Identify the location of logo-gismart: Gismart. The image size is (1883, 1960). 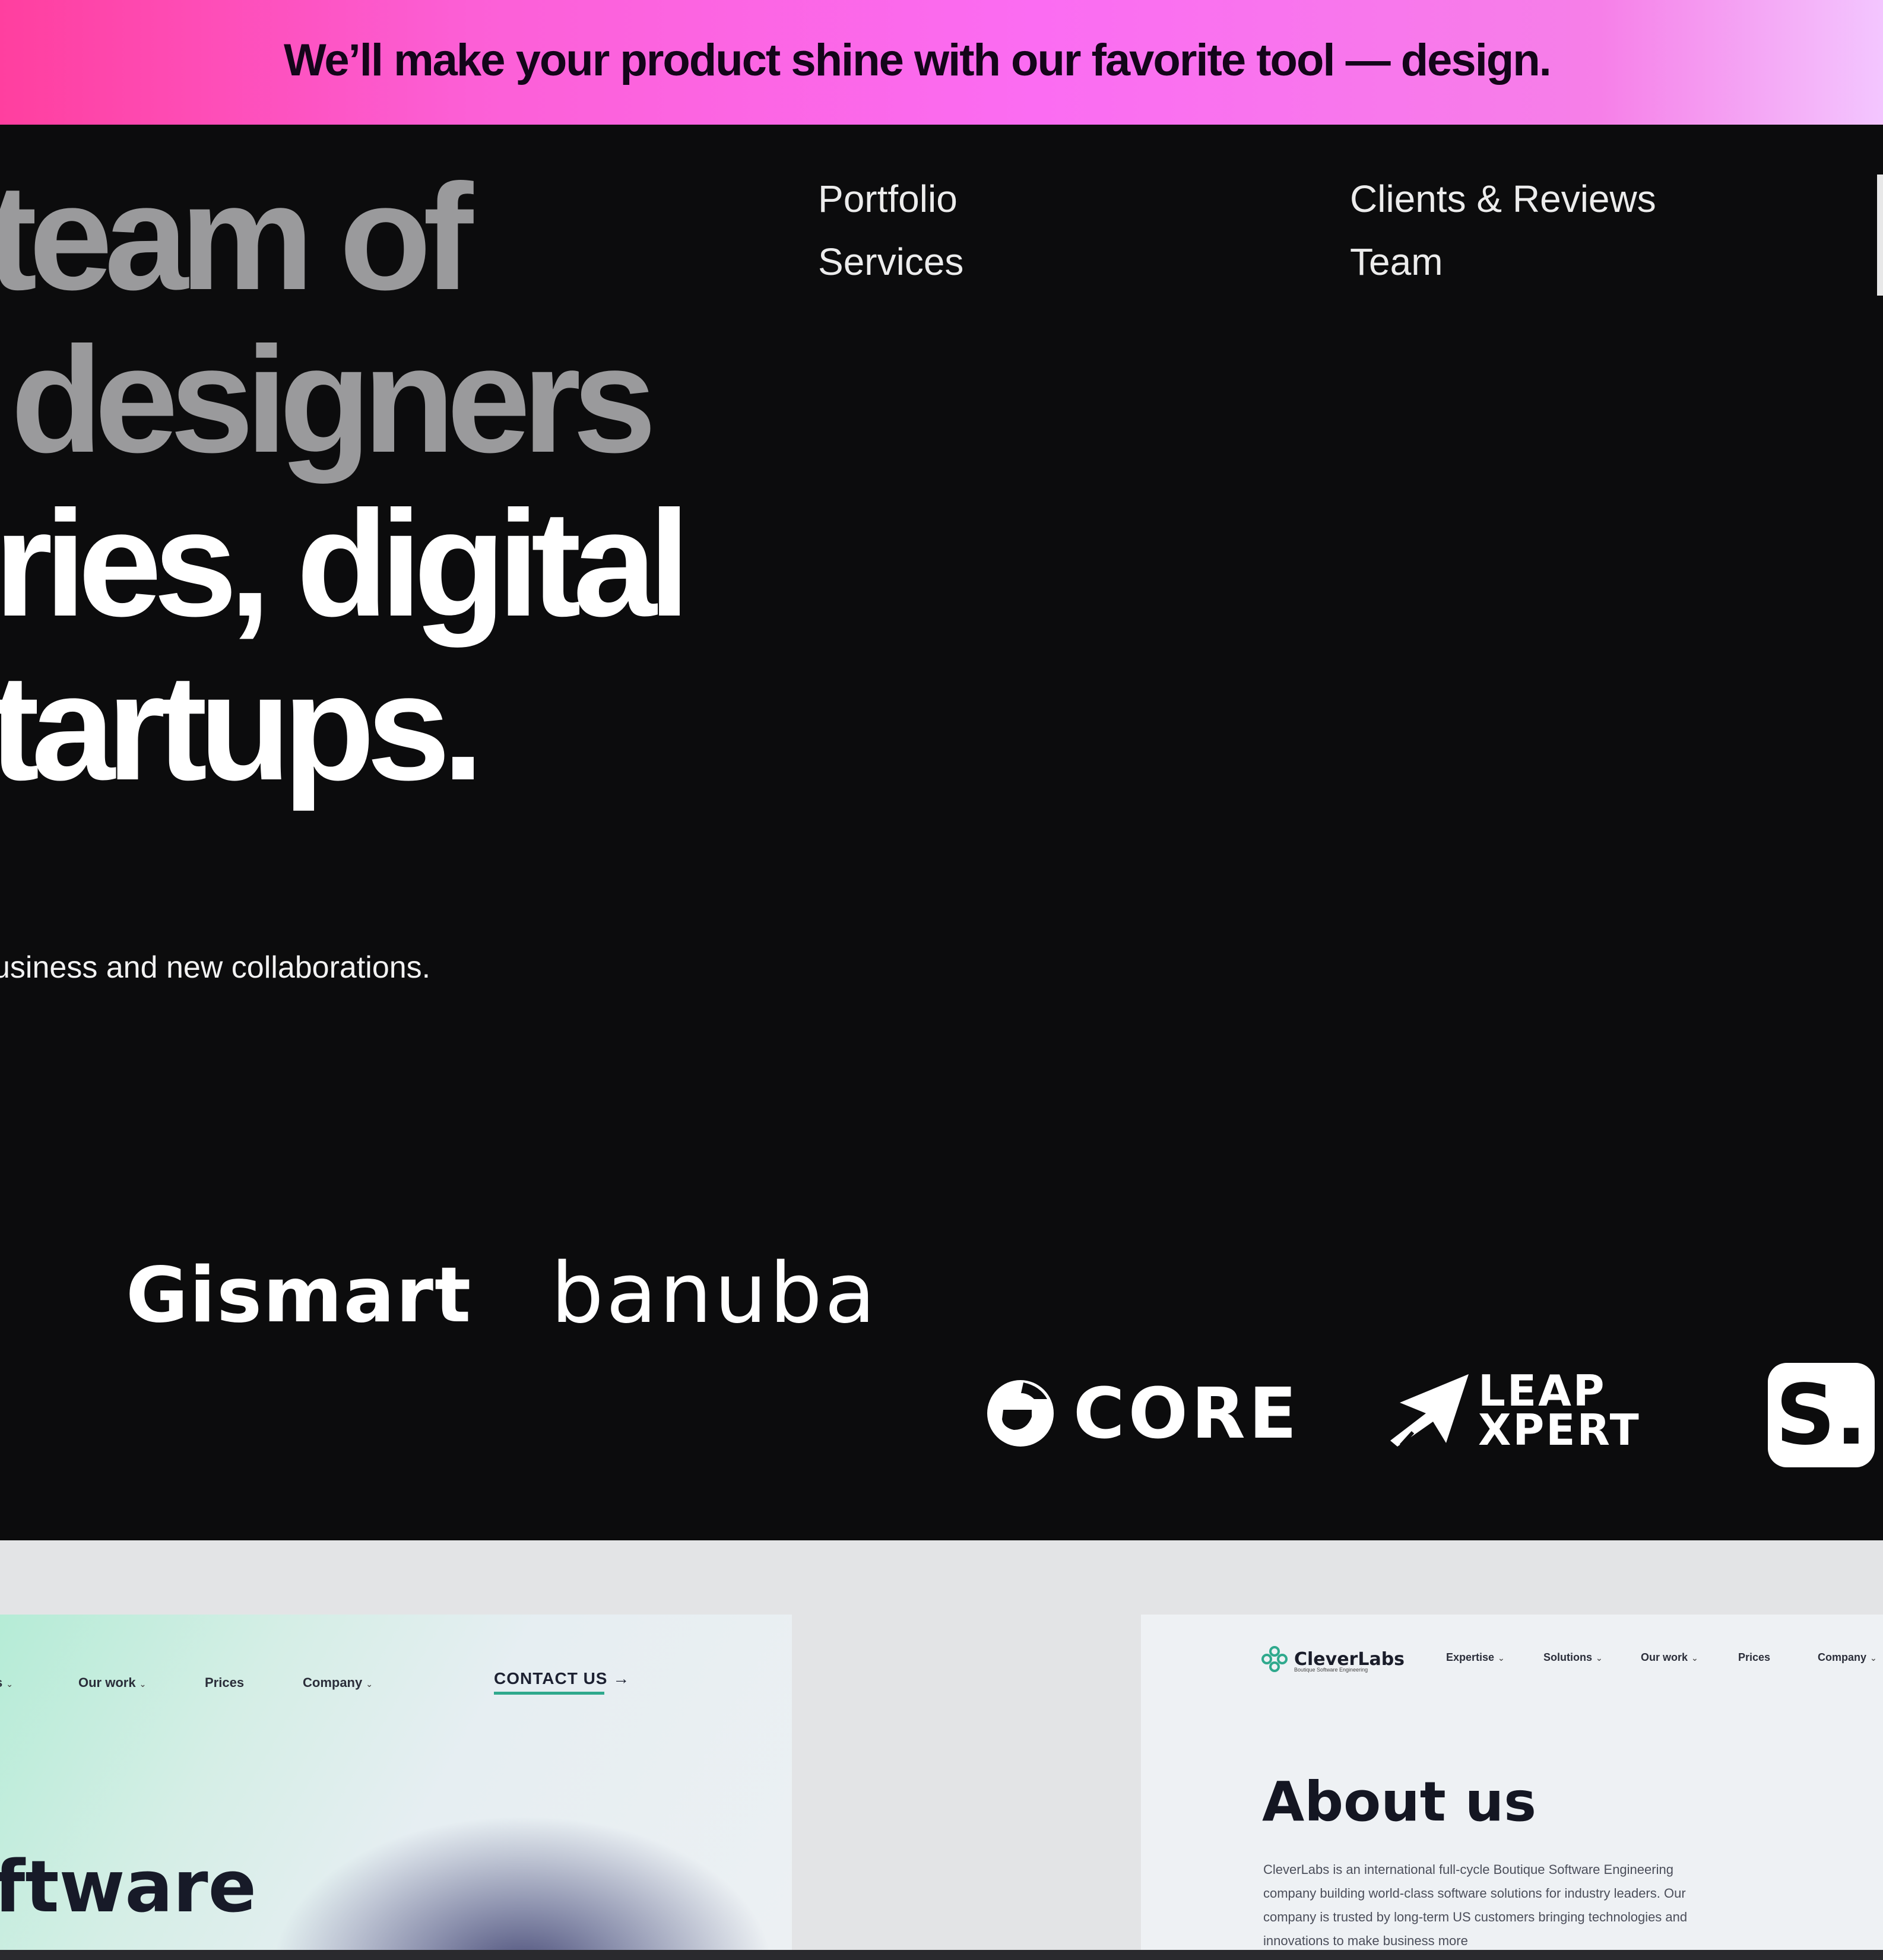
(299, 1295).